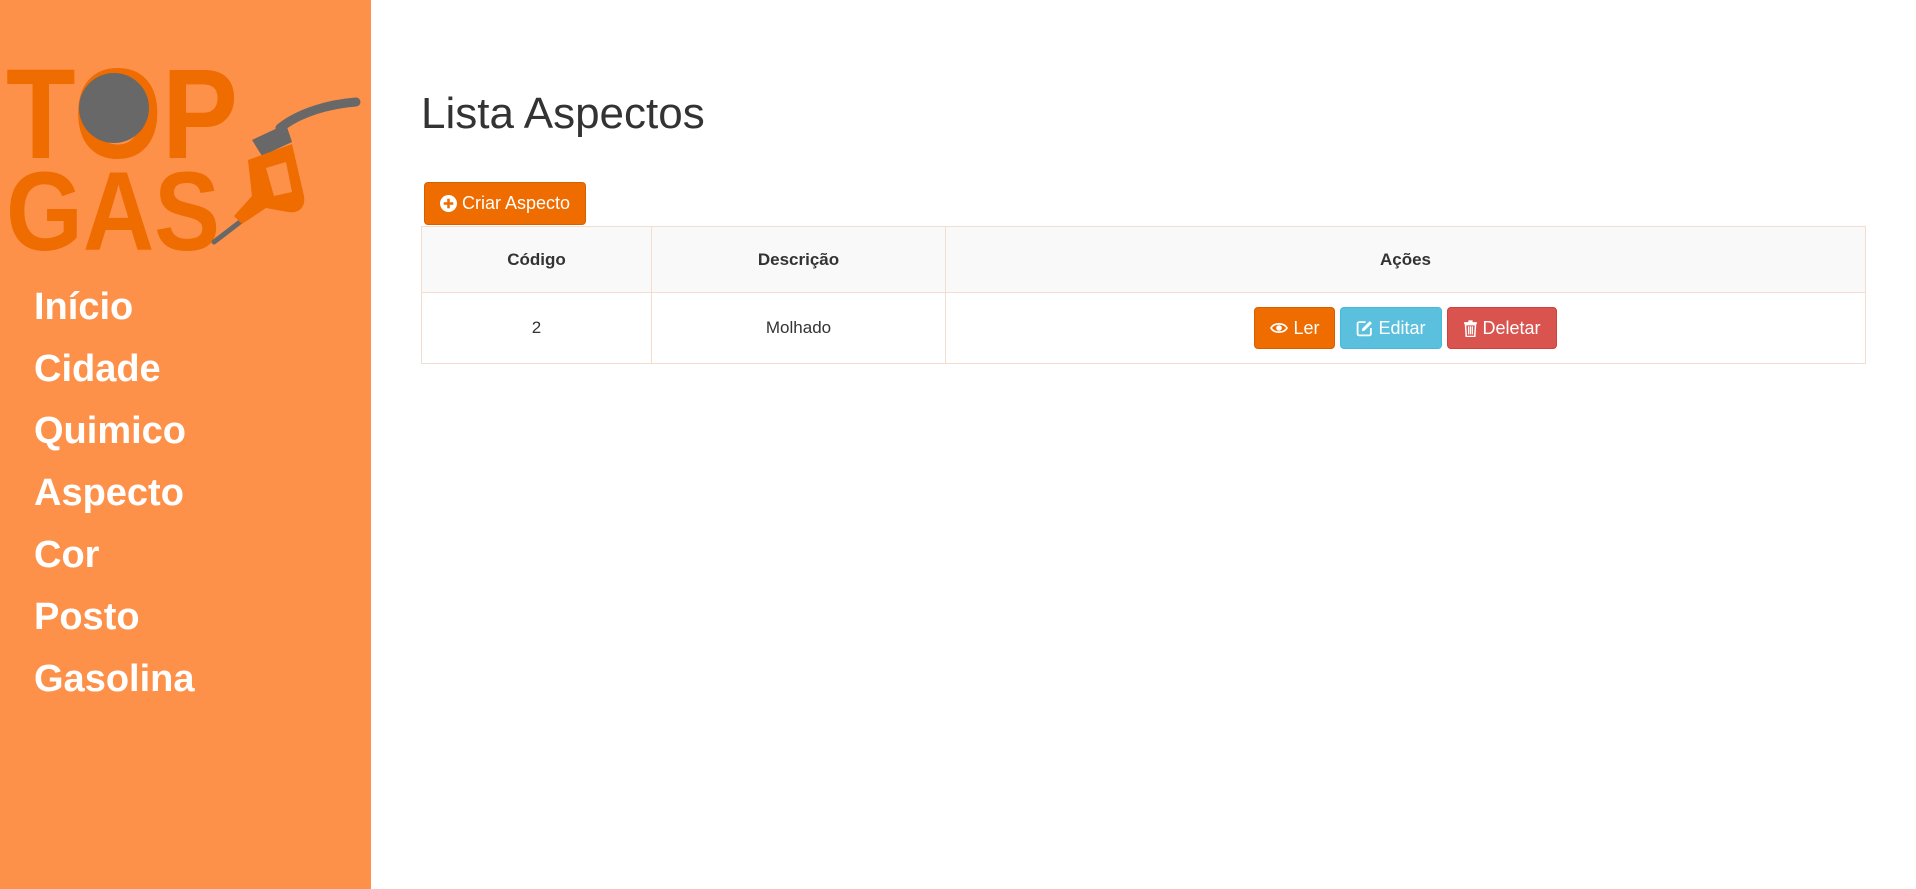  Describe the element at coordinates (1511, 327) in the screenshot. I see `delete-button-label: Deletar` at that location.